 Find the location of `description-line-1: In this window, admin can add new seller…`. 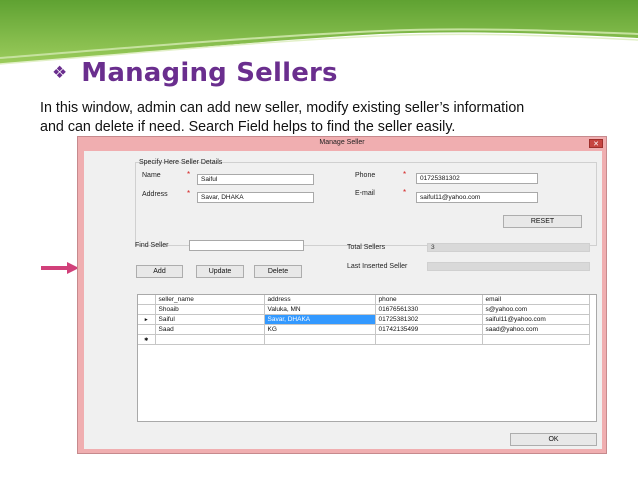

description-line-1: In this window, admin can add new seller… is located at coordinates (282, 108).